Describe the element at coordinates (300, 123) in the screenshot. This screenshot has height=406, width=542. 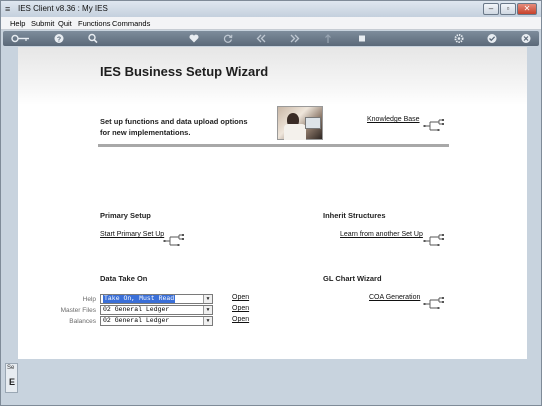
I see `wizard-illustration-image` at that location.